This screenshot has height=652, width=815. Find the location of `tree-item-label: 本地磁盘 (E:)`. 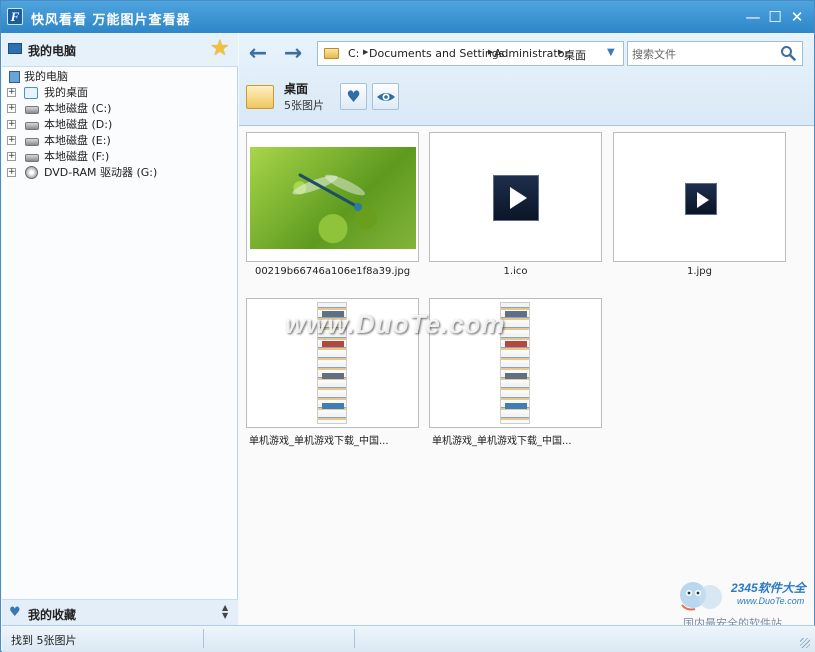

tree-item-label: 本地磁盘 (E:) is located at coordinates (77, 140).